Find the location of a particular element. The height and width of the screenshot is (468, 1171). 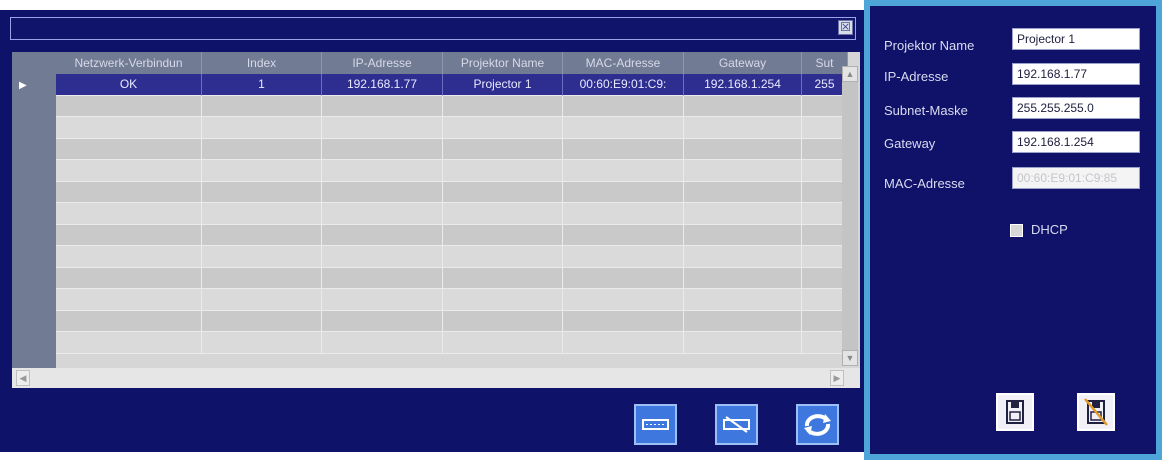

remove-projector-button is located at coordinates (736, 424).